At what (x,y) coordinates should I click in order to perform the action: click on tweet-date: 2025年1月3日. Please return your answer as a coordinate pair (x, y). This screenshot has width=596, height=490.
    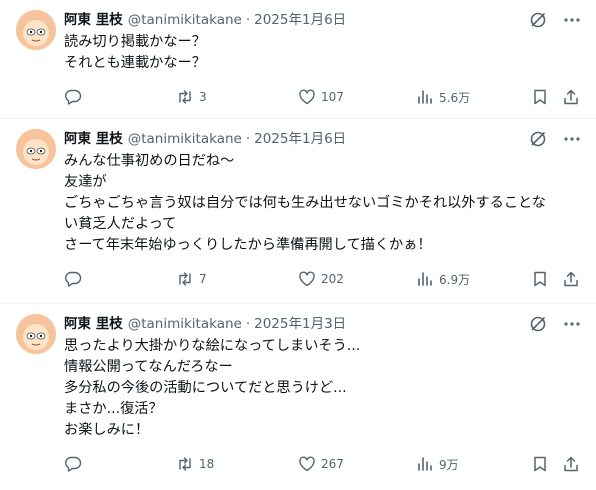
    Looking at the image, I should click on (300, 324).